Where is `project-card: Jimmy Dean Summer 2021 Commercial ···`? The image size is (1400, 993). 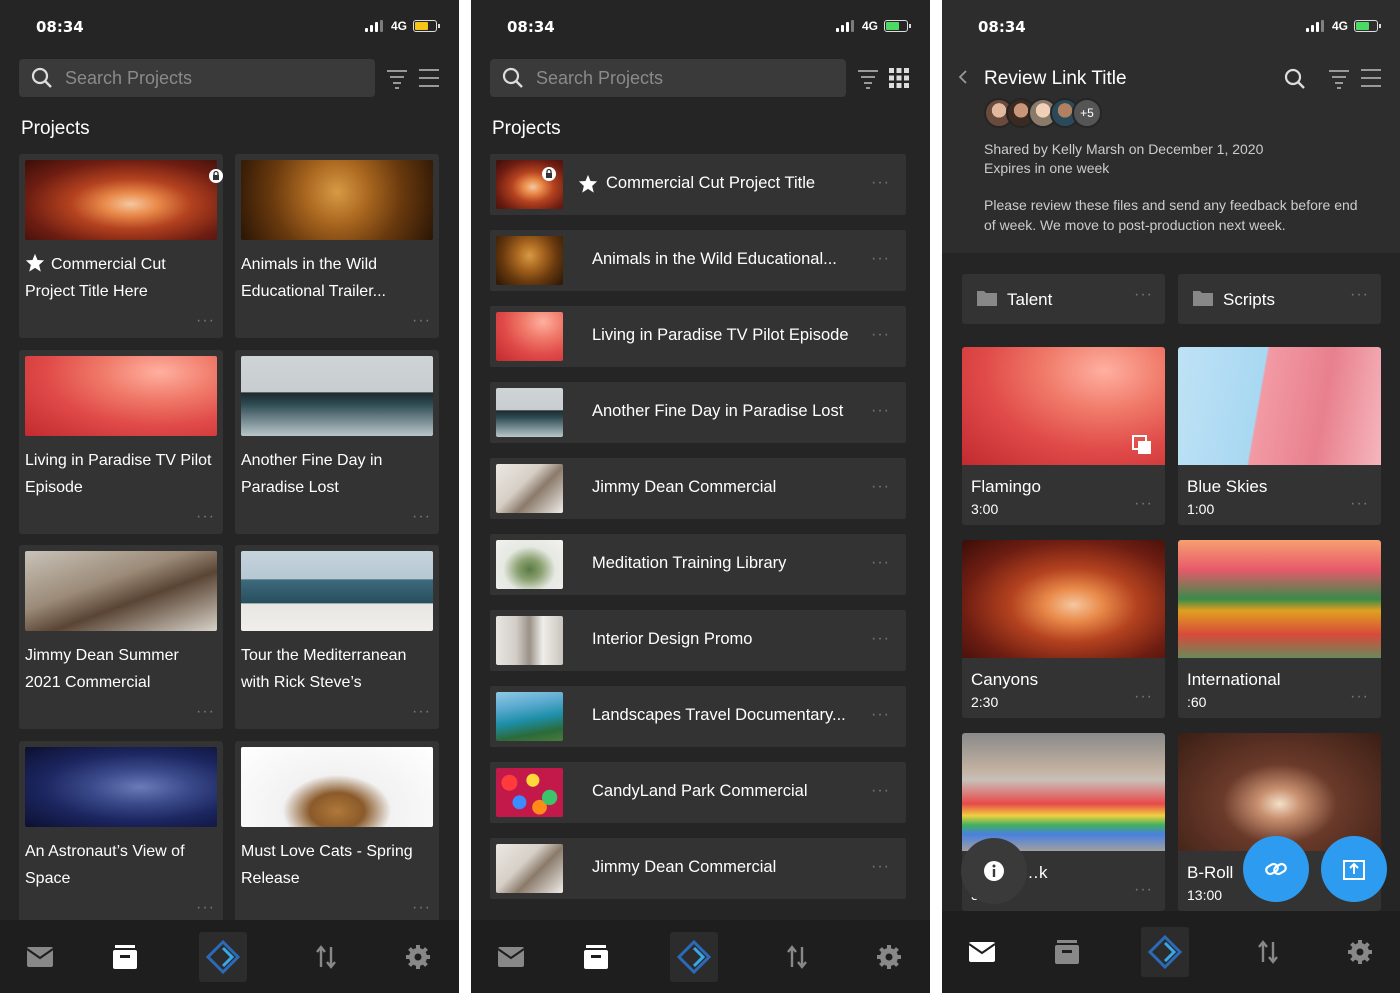 project-card: Jimmy Dean Summer 2021 Commercial ··· is located at coordinates (121, 637).